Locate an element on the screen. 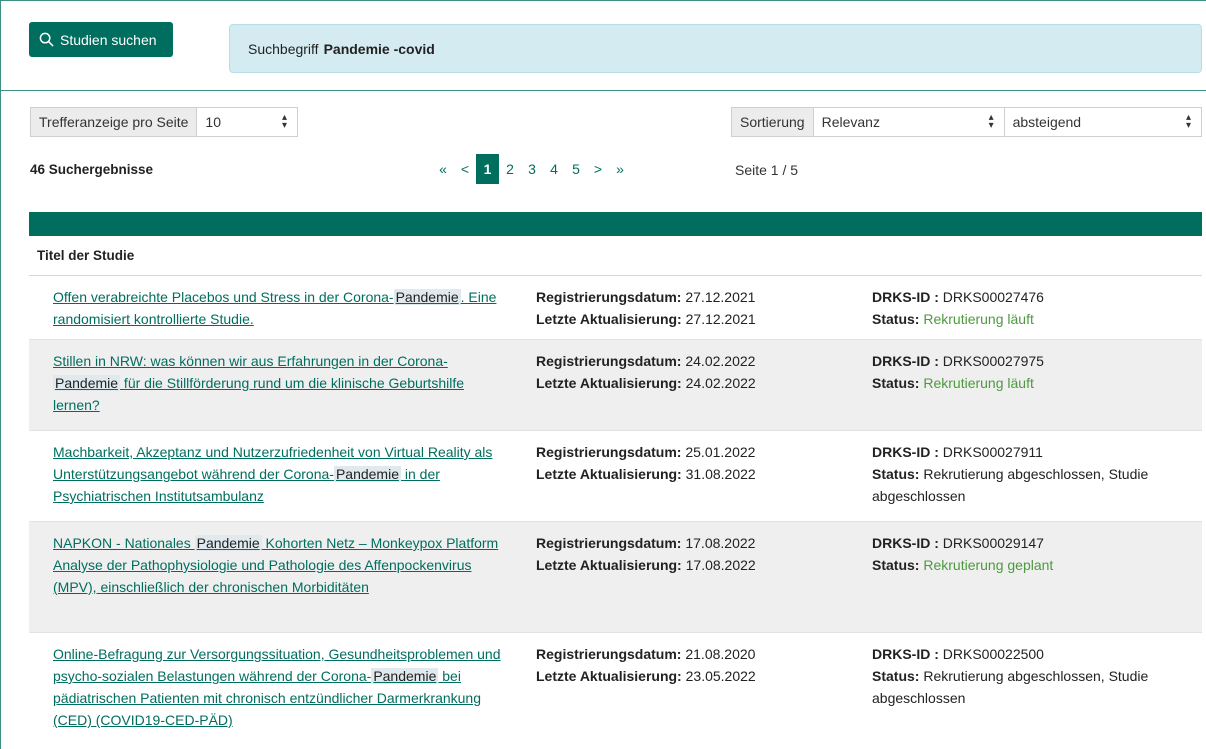 The width and height of the screenshot is (1206, 749). drks-id: DRKS00029147 is located at coordinates (993, 543).